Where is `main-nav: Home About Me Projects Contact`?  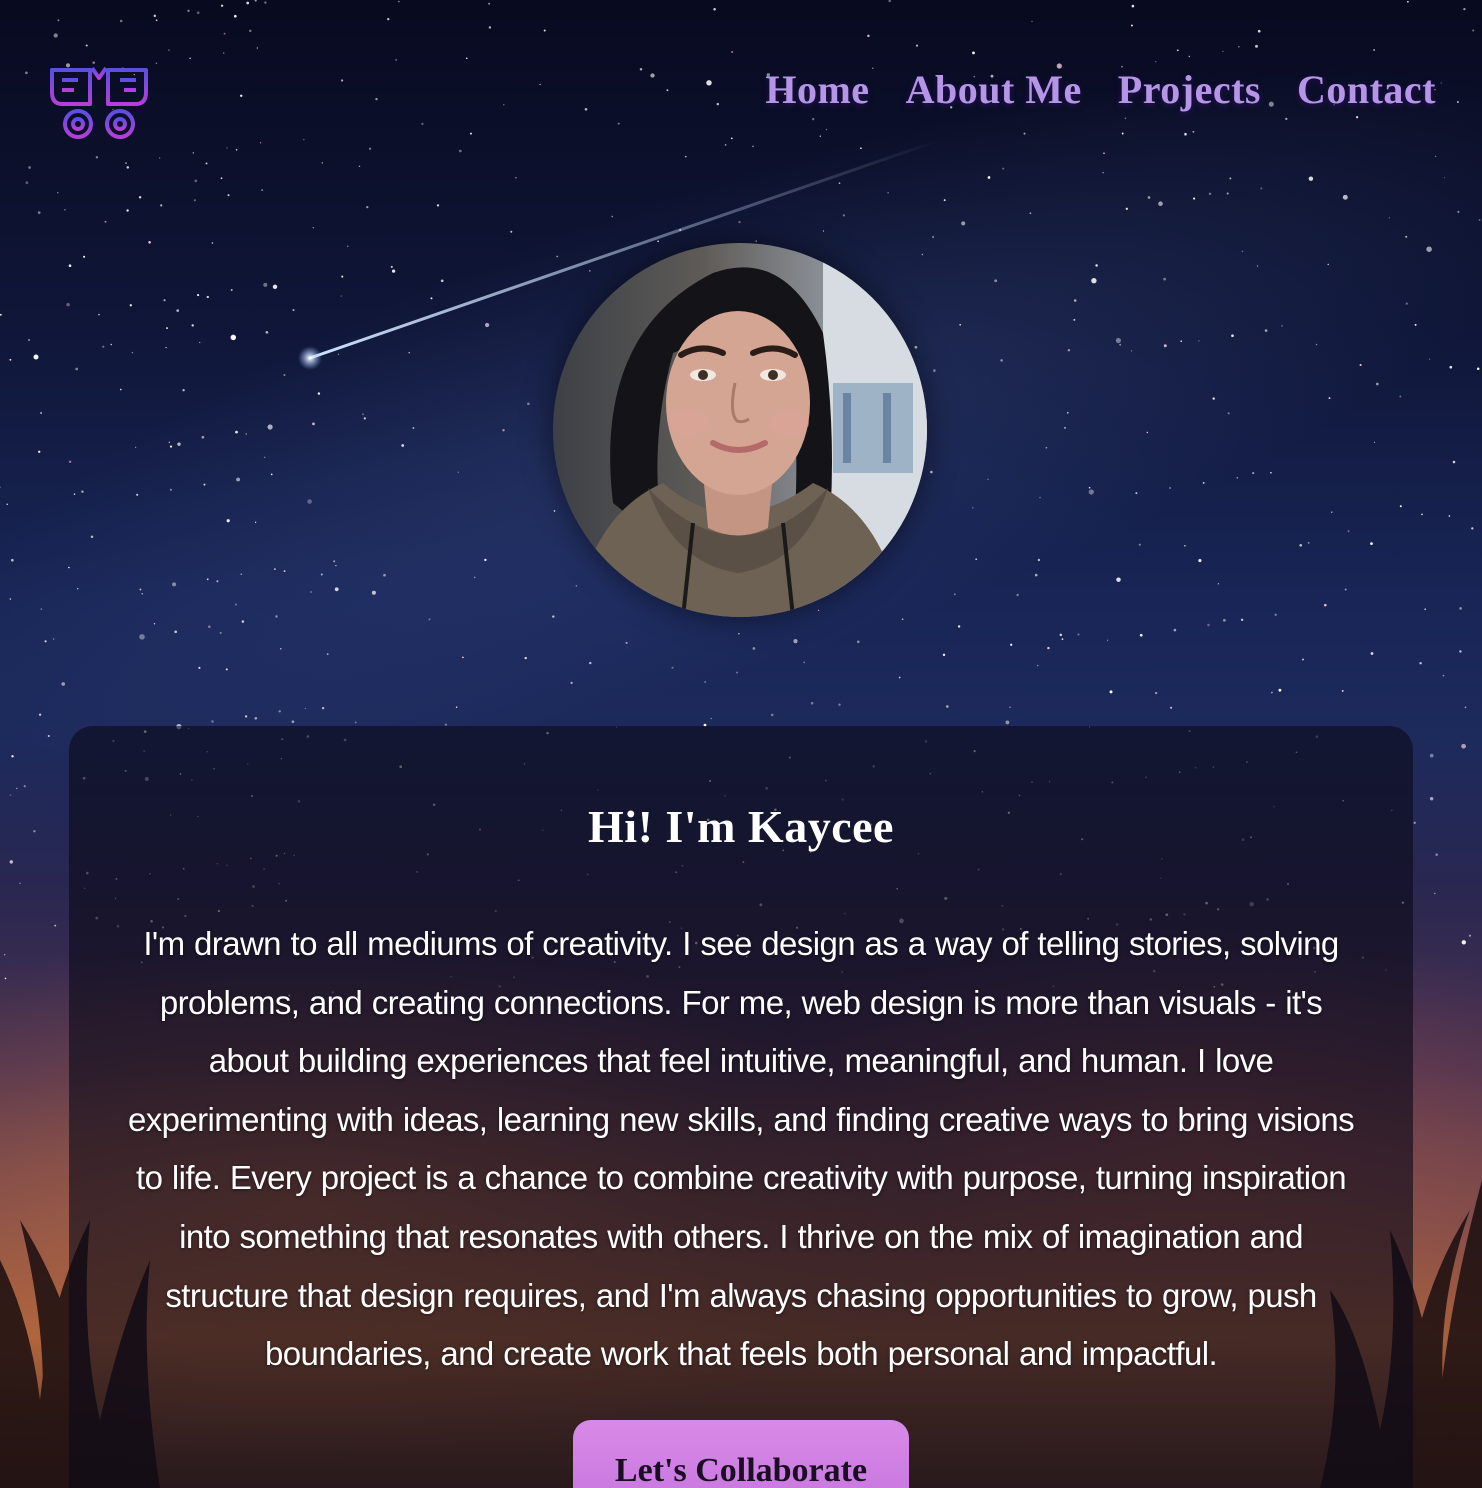 main-nav: Home About Me Projects Contact is located at coordinates (1100, 89).